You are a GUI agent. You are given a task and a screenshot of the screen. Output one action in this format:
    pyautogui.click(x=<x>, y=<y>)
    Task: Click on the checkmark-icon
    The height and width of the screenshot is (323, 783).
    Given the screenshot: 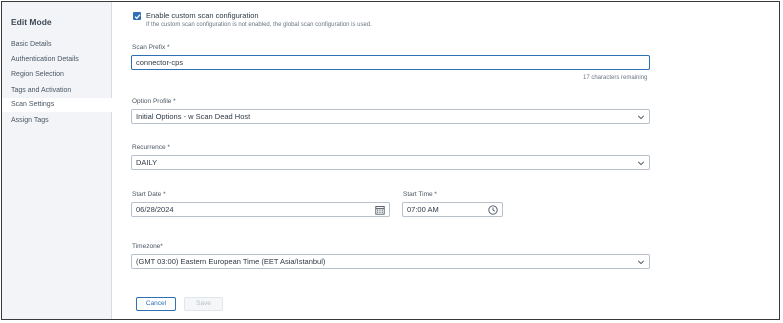 What is the action you would take?
    pyautogui.click(x=137, y=16)
    